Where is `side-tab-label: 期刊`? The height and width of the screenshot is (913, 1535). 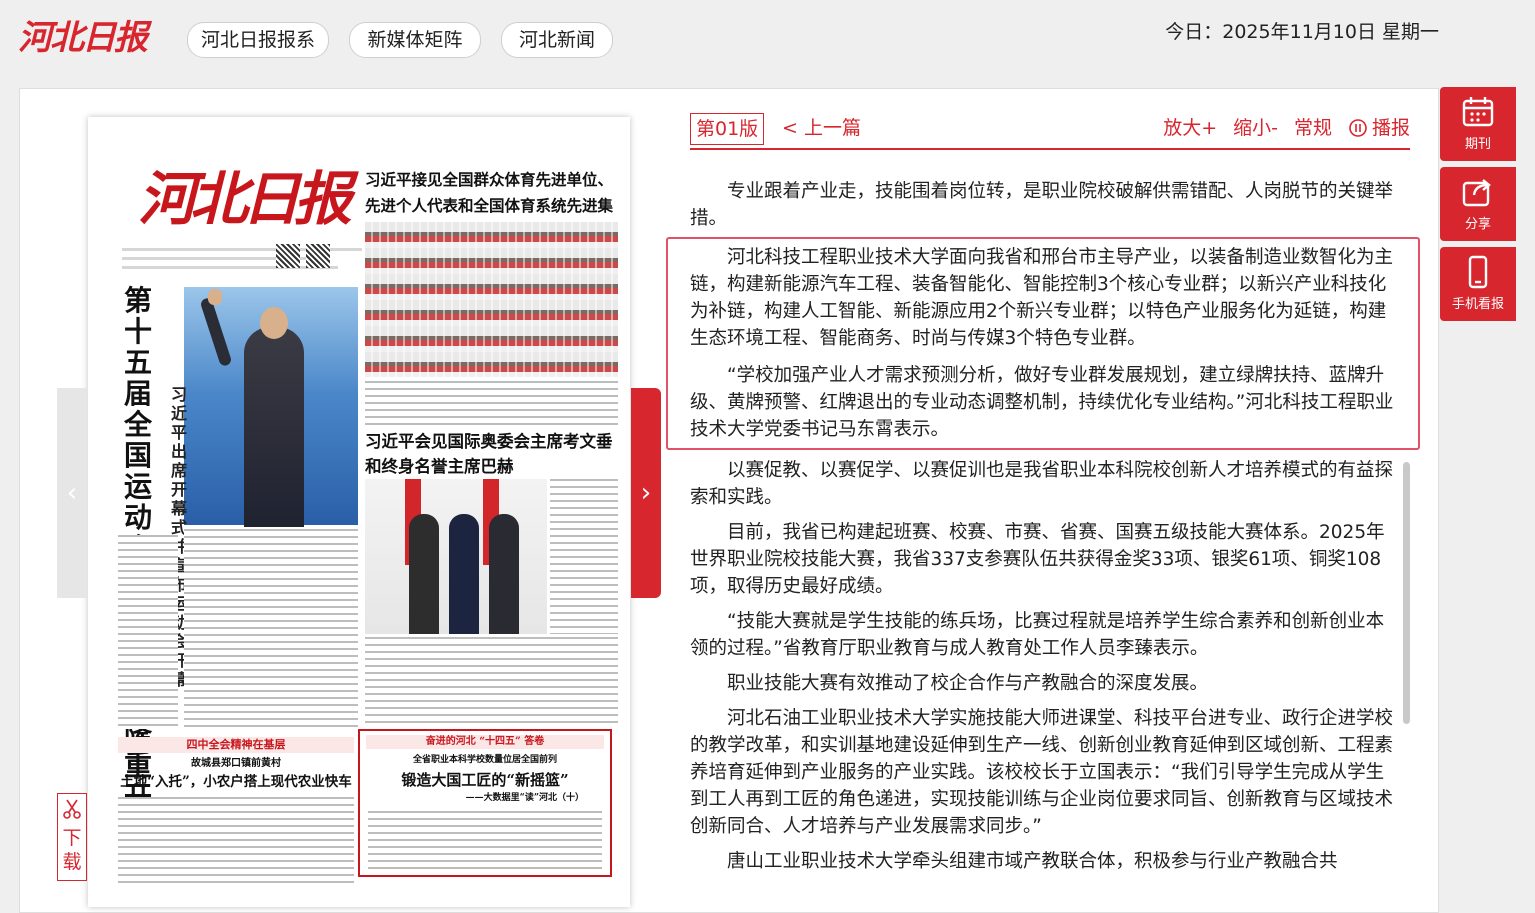 side-tab-label: 期刊 is located at coordinates (1477, 144).